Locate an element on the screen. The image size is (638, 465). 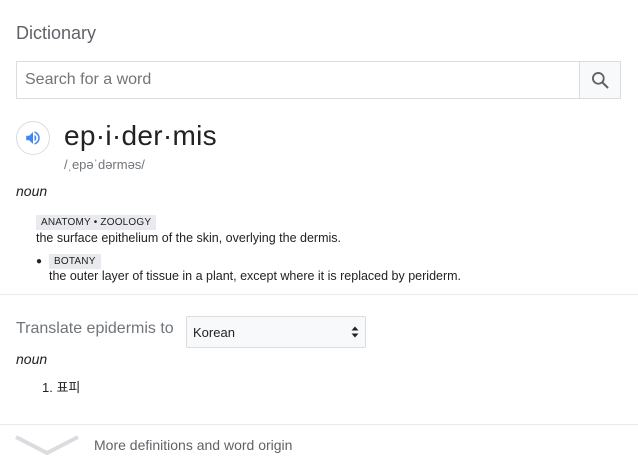
headword: ep·i·der·mis is located at coordinates (140, 135).